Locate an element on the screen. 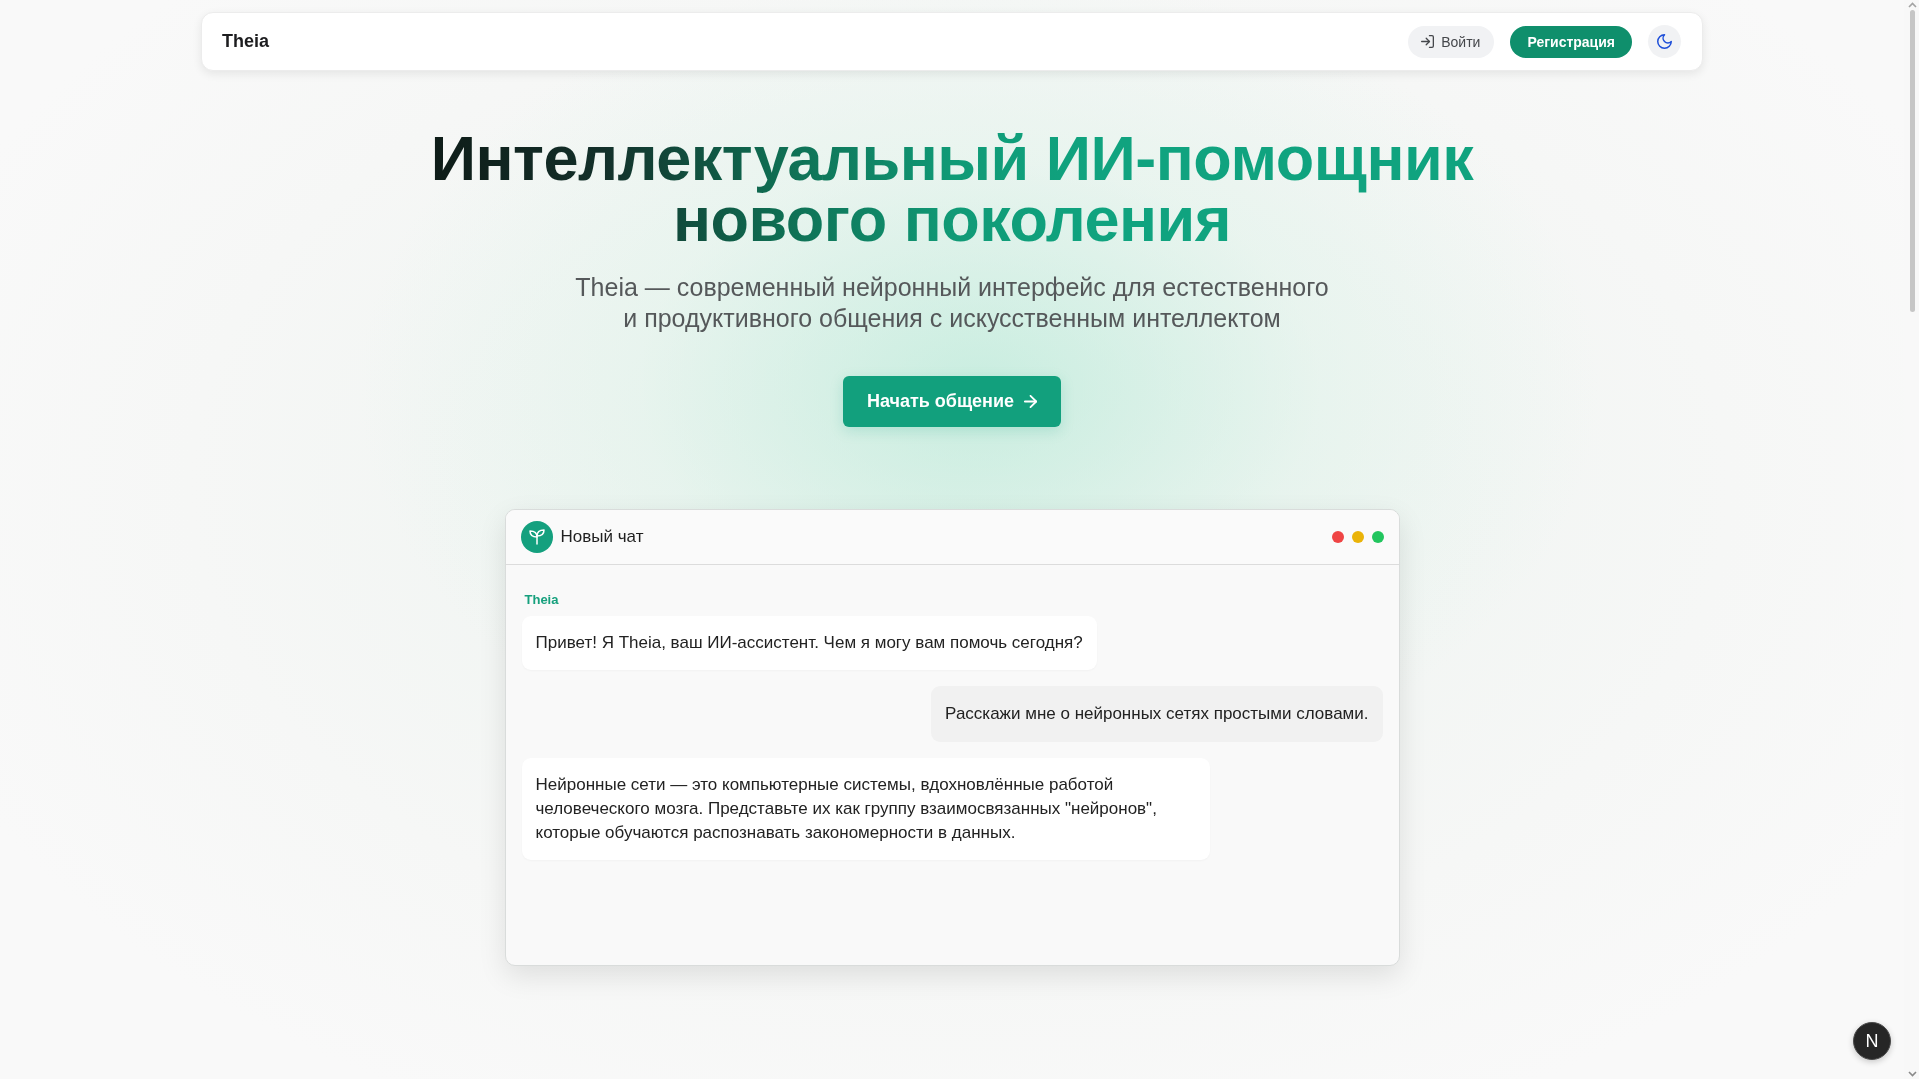 Image resolution: width=1919 pixels, height=1079 pixels. user-message: Расскажи мне о нейронных сетях простыми словами. is located at coordinates (1157, 714).